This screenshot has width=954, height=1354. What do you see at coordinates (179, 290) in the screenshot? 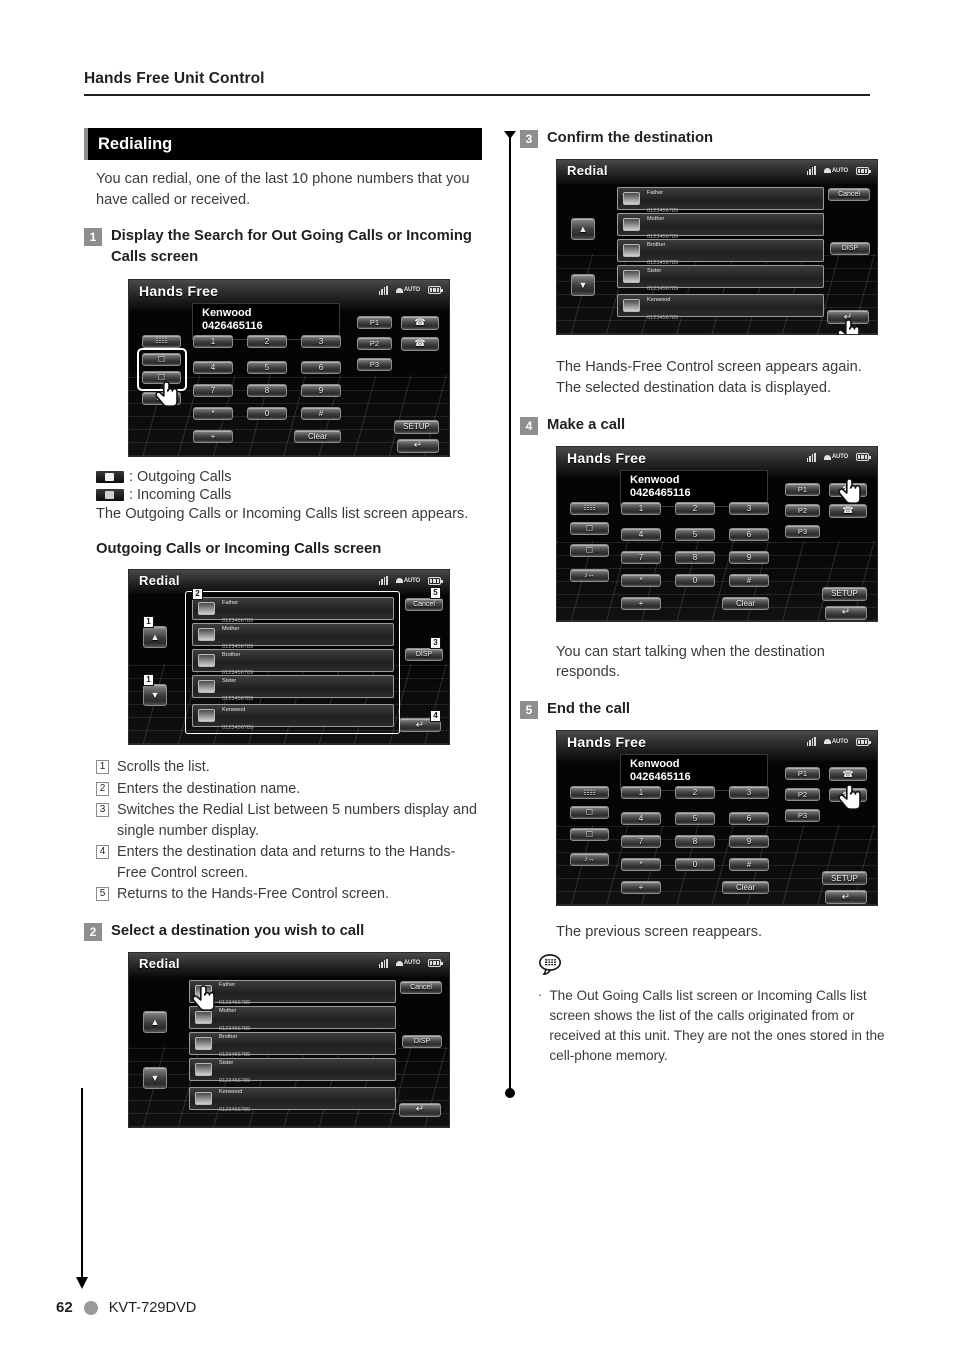
I see `screen-title: Hands Free` at bounding box center [179, 290].